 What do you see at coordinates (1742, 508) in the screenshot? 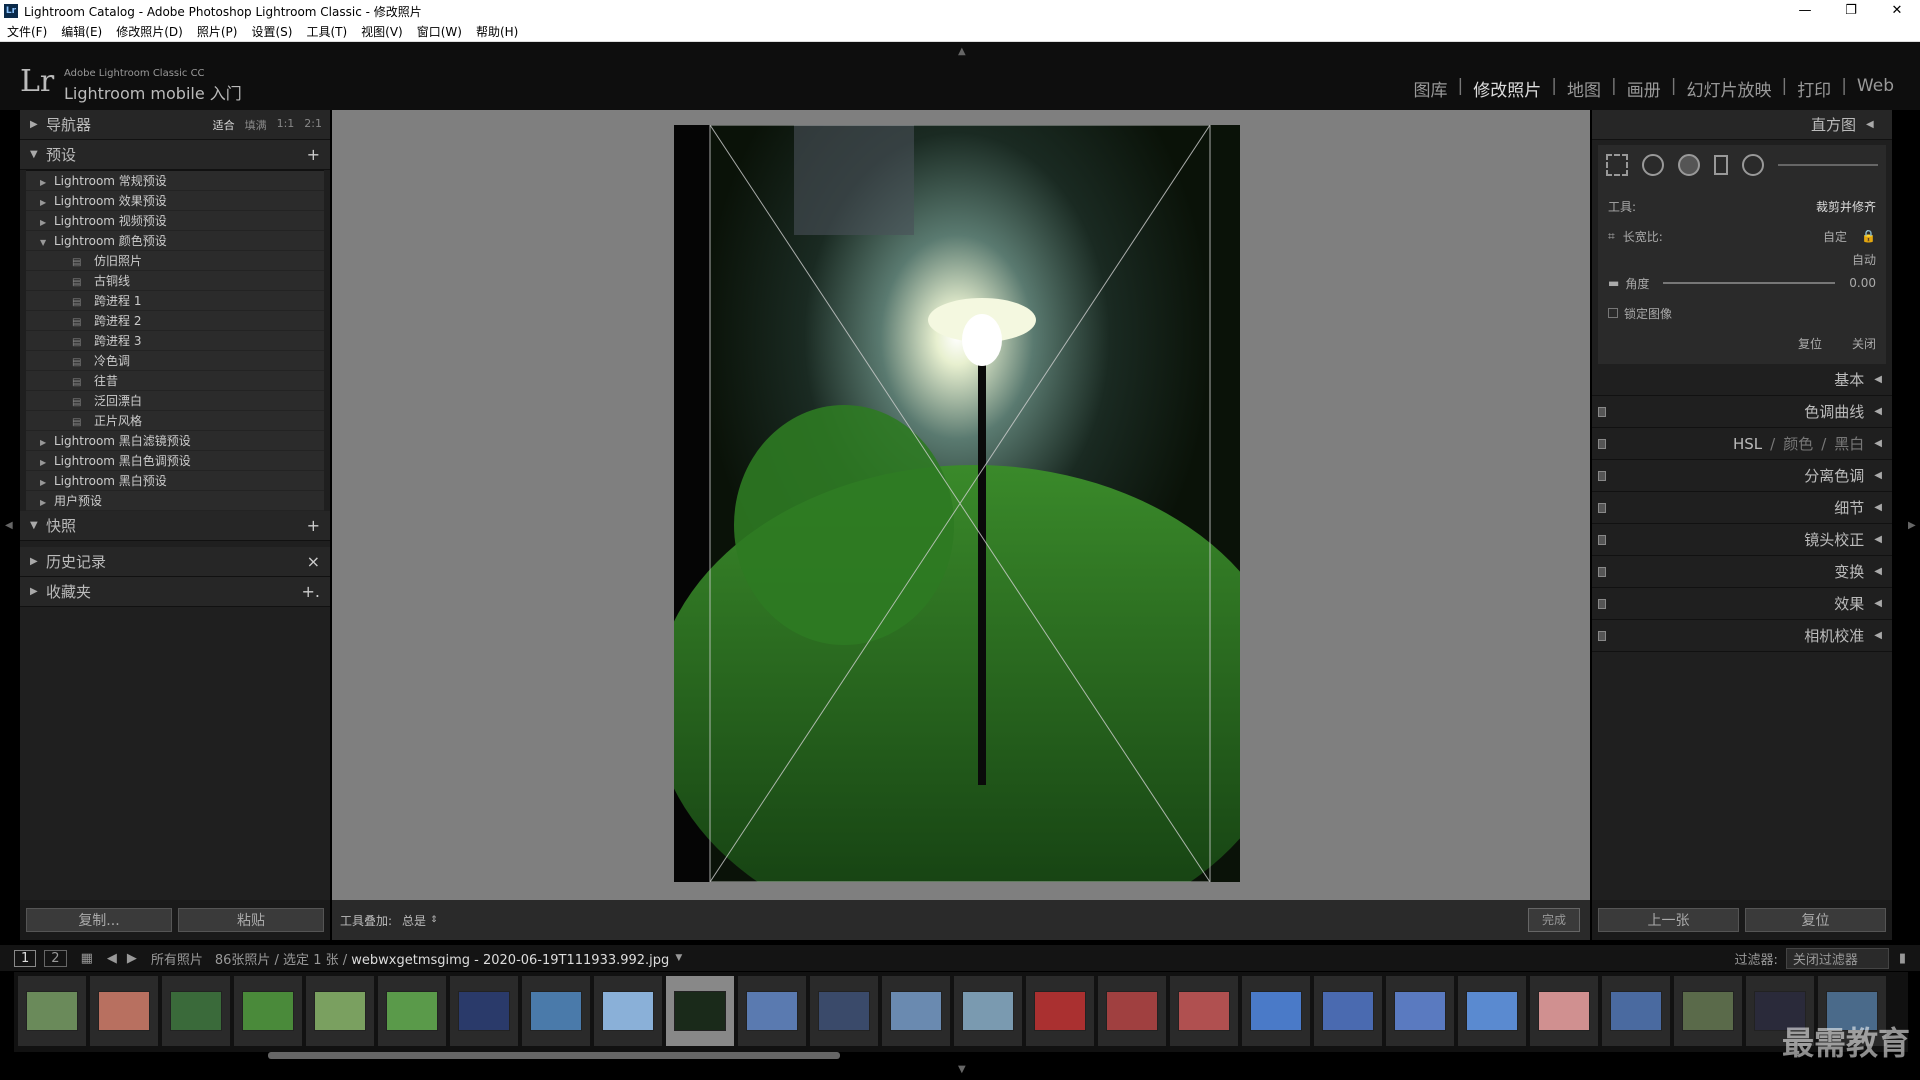
I see `section-detail: 细节 ◀` at bounding box center [1742, 508].